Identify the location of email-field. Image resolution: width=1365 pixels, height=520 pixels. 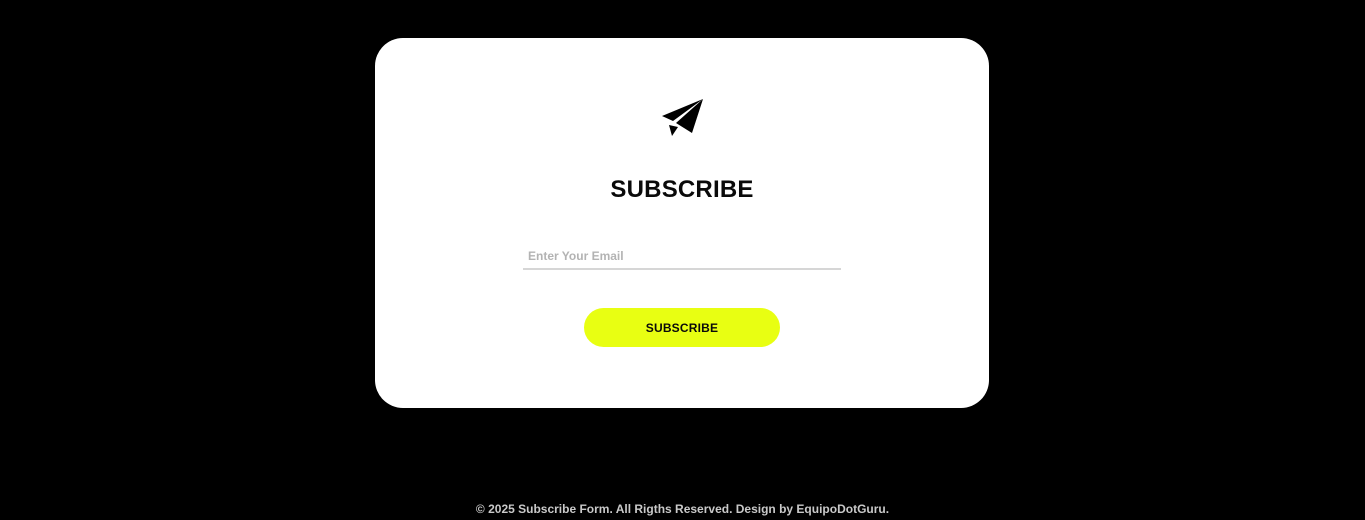
(682, 257).